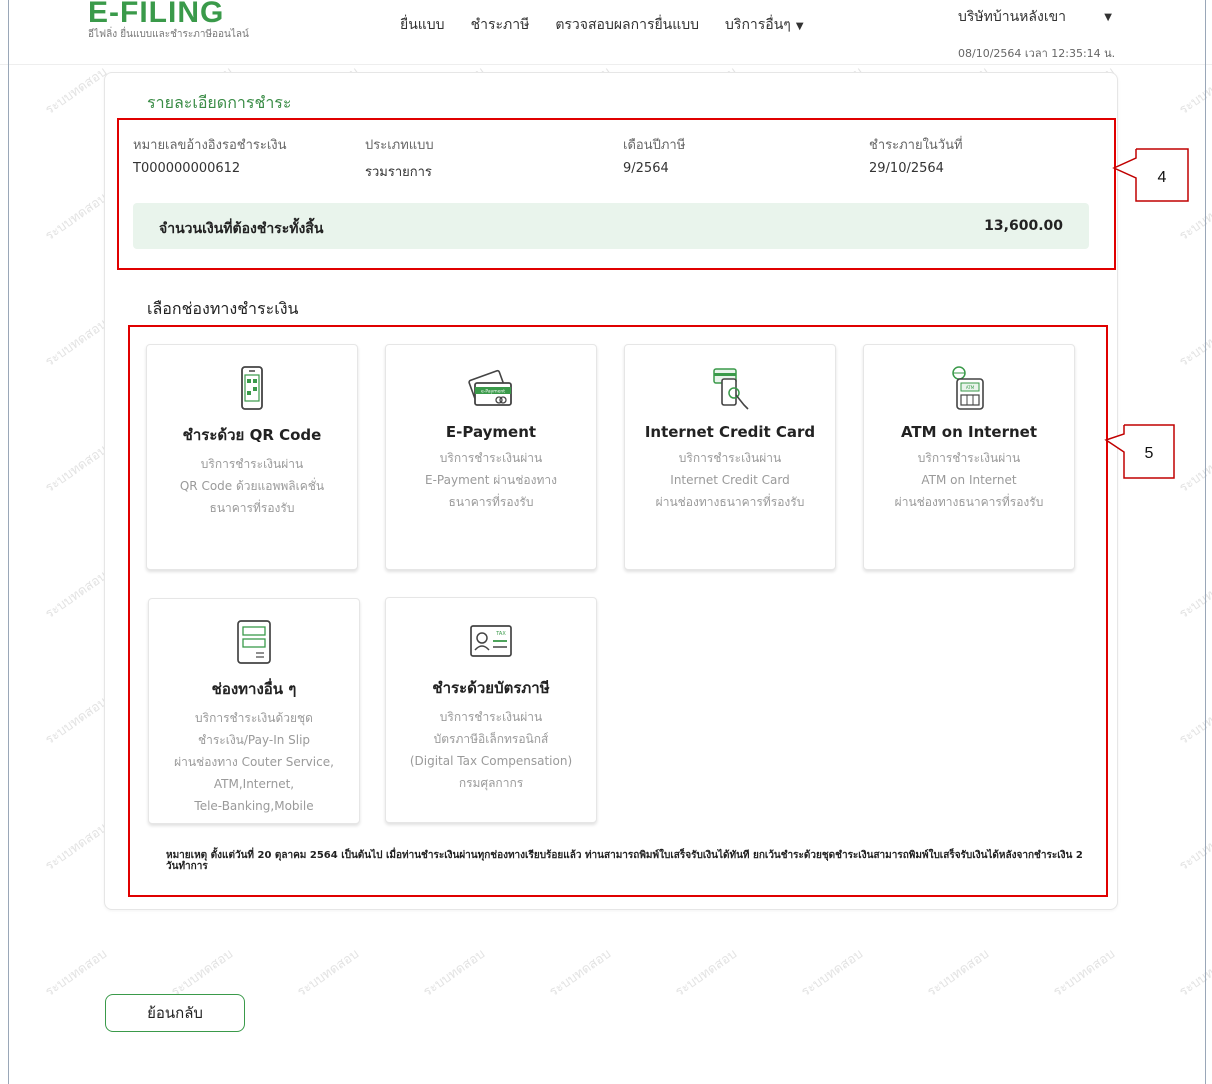 The height and width of the screenshot is (1084, 1212). What do you see at coordinates (175, 1013) in the screenshot?
I see `back-button: ย้อนกลับ` at bounding box center [175, 1013].